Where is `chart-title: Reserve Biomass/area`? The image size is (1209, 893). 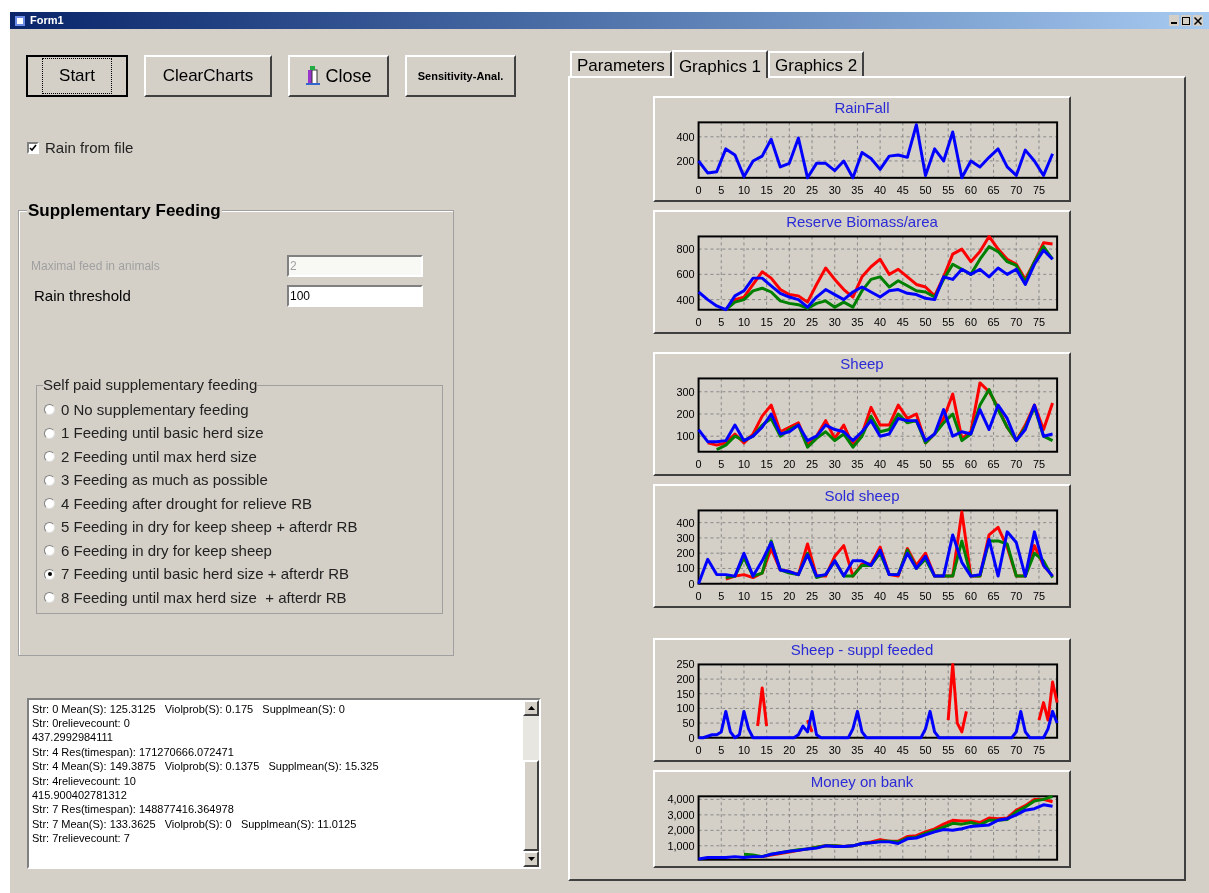 chart-title: Reserve Biomass/area is located at coordinates (862, 222).